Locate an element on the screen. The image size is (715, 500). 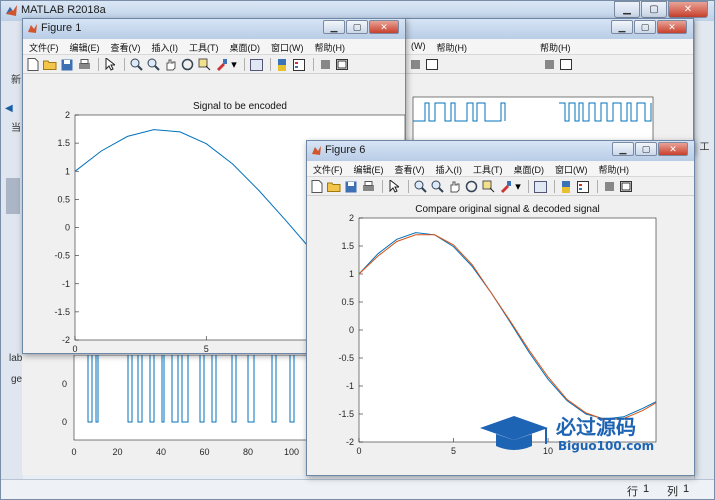
figure-icon is located at coordinates (32, 30).